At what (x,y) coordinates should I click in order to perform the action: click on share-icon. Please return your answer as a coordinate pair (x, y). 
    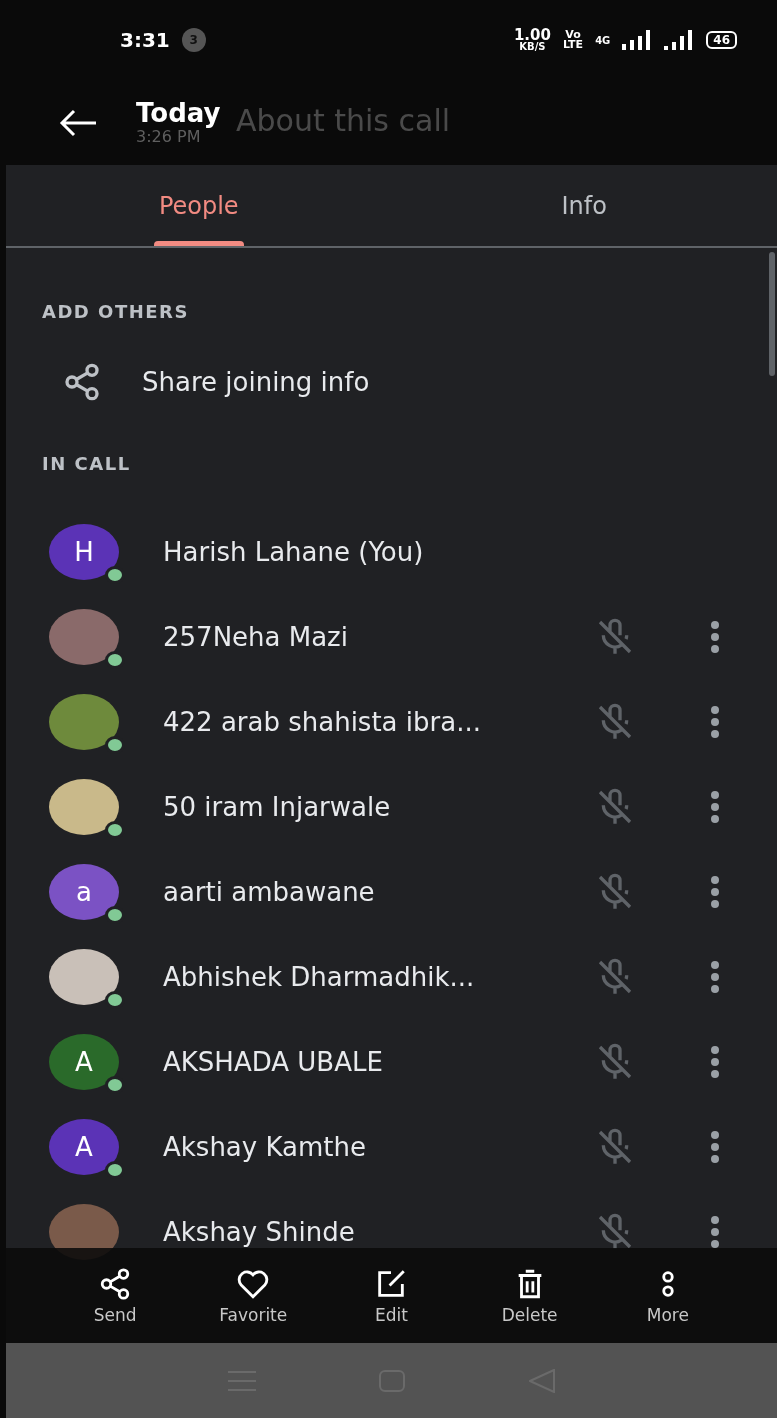
    Looking at the image, I should click on (82, 382).